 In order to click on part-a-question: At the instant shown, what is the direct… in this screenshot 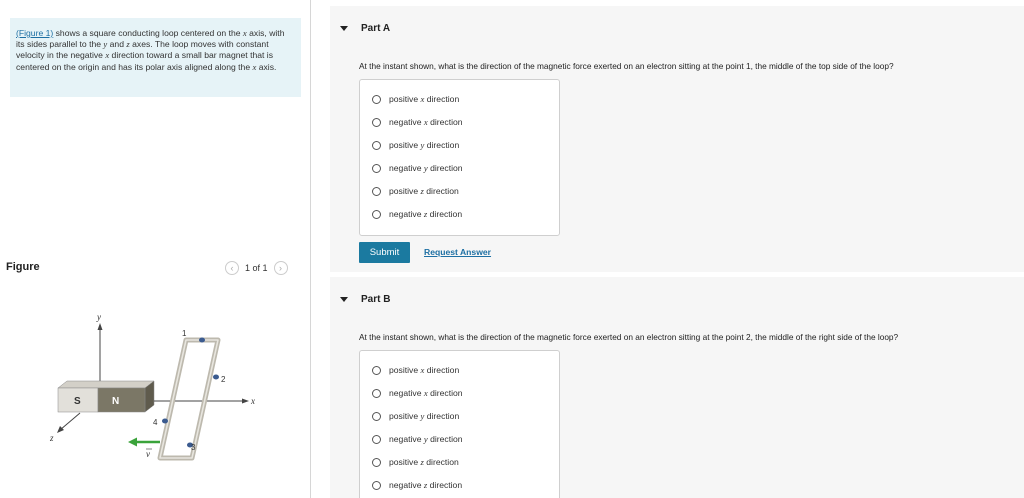, I will do `click(626, 66)`.